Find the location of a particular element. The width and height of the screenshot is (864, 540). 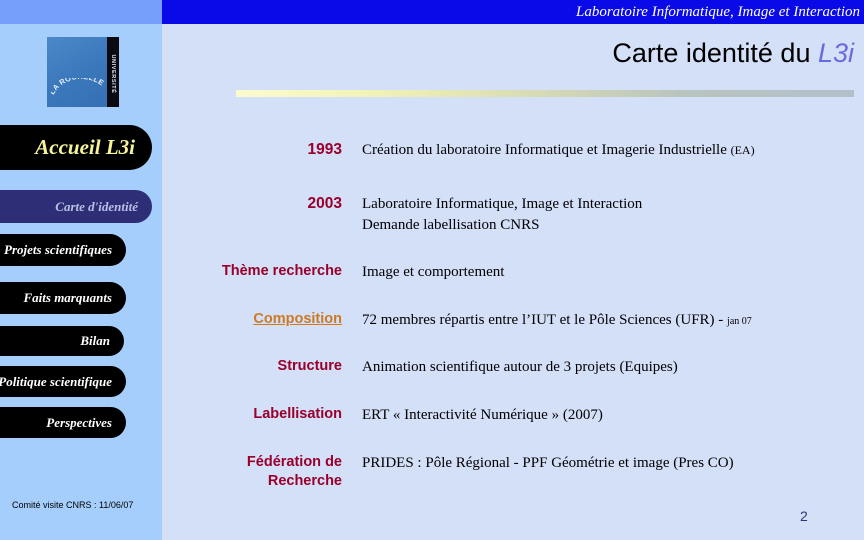

logo-arc-label: LA ROCHELLE is located at coordinates (78, 87).